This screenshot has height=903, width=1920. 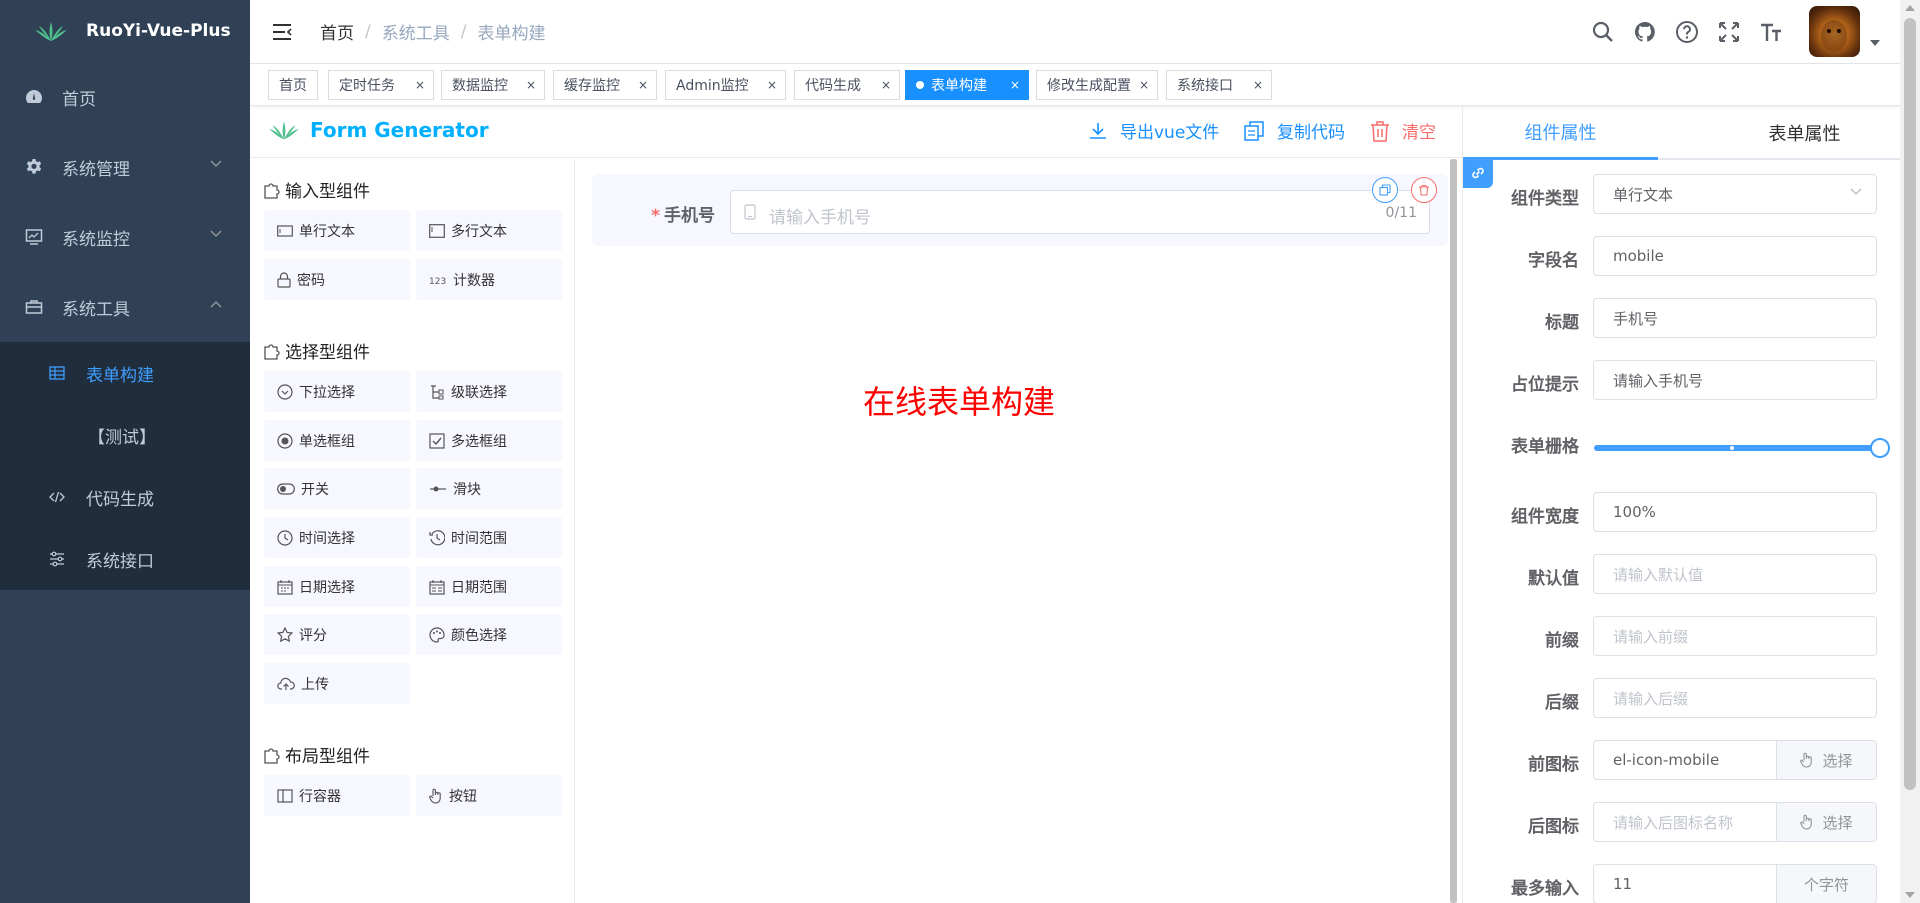 What do you see at coordinates (959, 86) in the screenshot?
I see `tag-label: 表单构建` at bounding box center [959, 86].